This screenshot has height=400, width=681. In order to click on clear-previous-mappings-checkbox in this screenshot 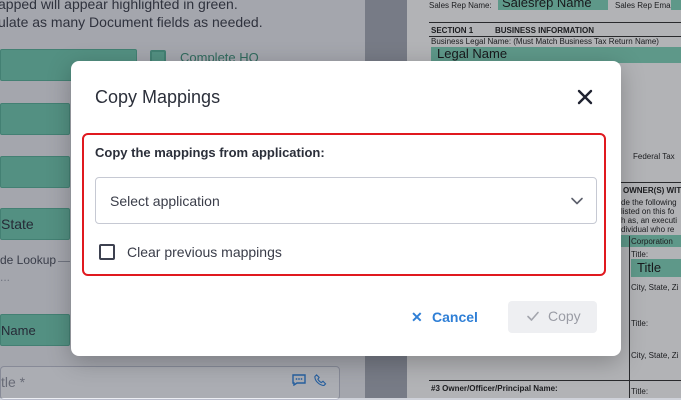, I will do `click(107, 252)`.